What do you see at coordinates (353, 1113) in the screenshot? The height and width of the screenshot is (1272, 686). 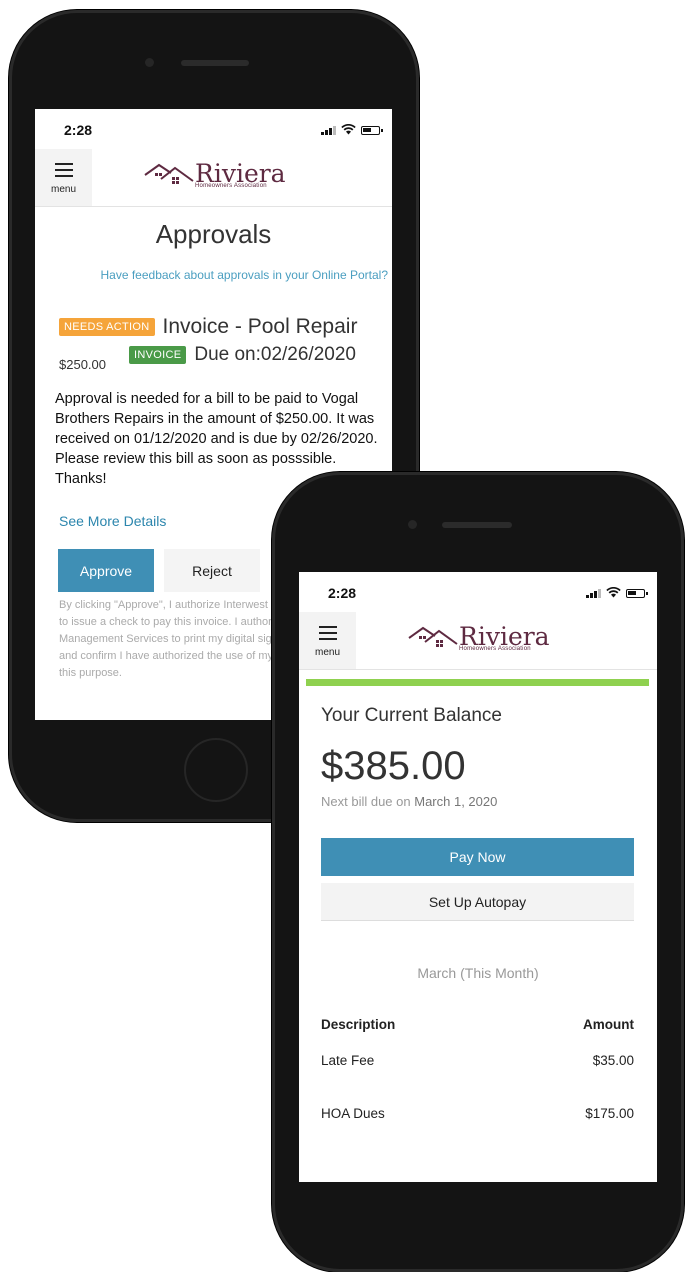 I see `row-description: HOA Dues` at bounding box center [353, 1113].